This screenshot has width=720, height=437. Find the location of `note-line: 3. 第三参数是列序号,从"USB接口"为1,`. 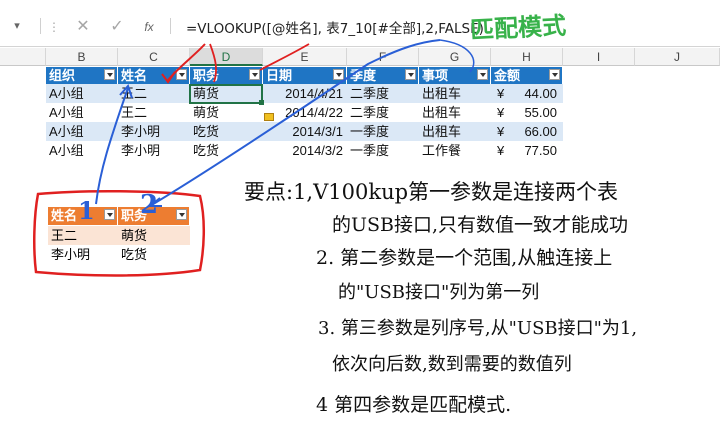

note-line: 3. 第三参数是列序号,从"USB接口"为1, is located at coordinates (478, 328).